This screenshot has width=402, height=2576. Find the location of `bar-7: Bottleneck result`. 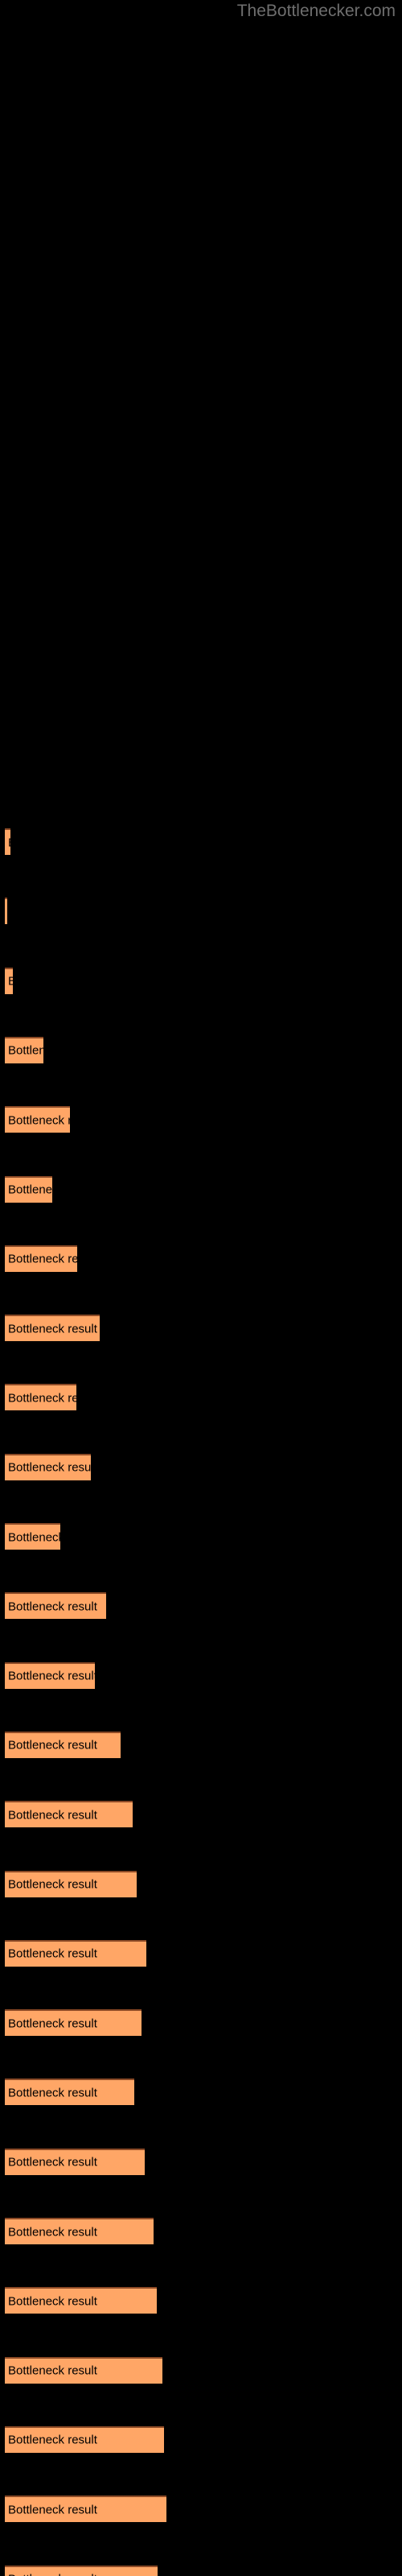

bar-7: Bottleneck result is located at coordinates (41, 1258).